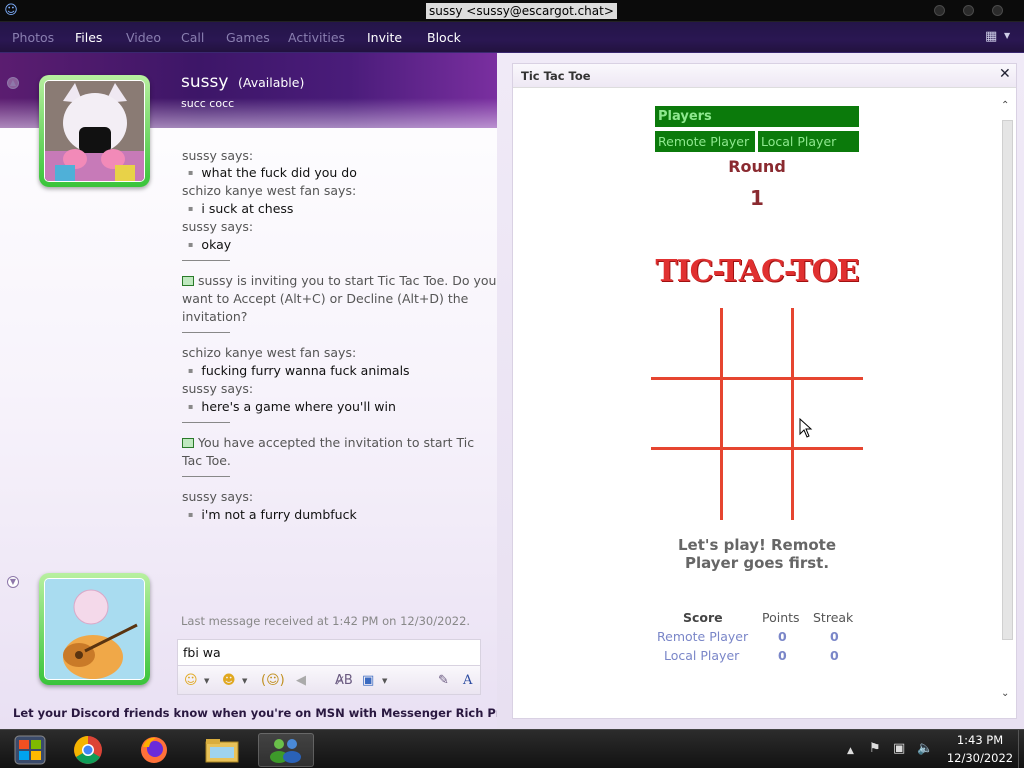 This screenshot has height=768, width=1024. What do you see at coordinates (206, 681) in the screenshot?
I see `emoticon-dropdown-icon: ▼` at bounding box center [206, 681].